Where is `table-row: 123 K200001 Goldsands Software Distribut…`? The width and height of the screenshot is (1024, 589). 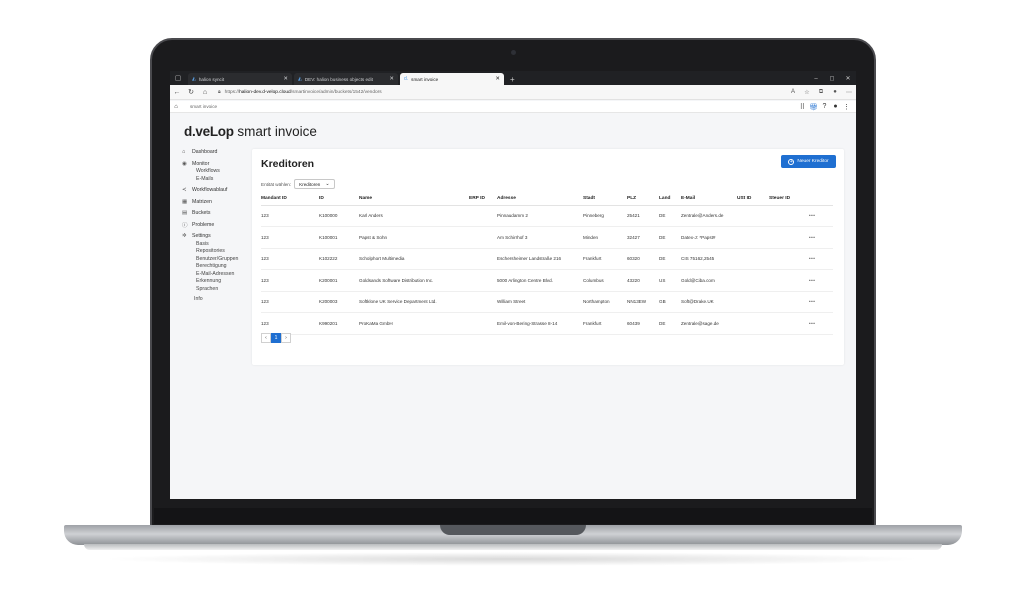
table-row: 123 K200001 Goldsands Software Distribut… is located at coordinates (547, 280).